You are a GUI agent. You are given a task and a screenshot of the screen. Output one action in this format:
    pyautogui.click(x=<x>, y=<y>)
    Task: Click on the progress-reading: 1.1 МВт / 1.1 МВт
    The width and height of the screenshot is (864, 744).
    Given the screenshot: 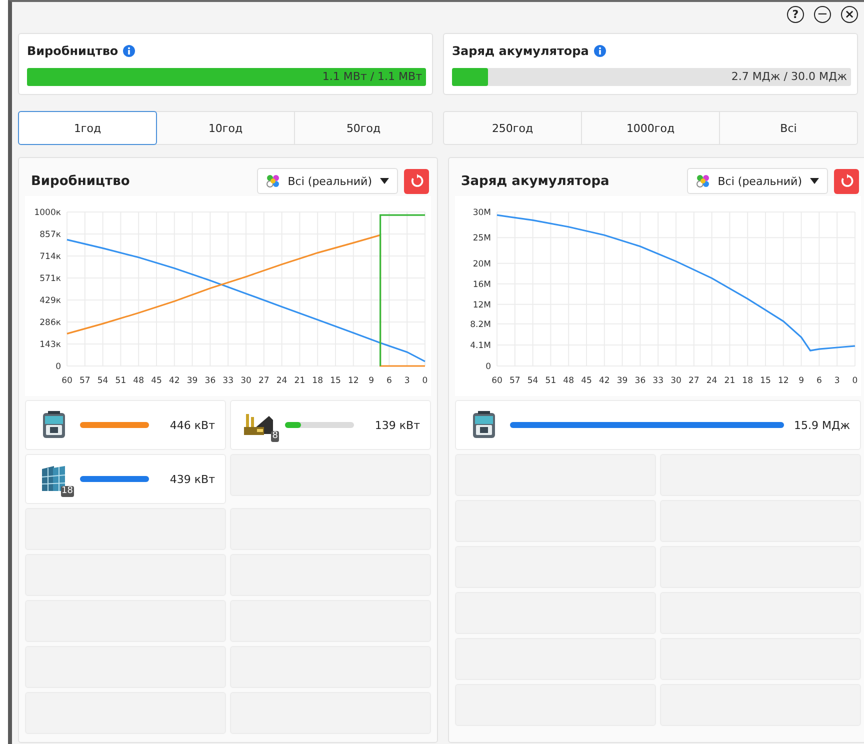 What is the action you would take?
    pyautogui.click(x=372, y=76)
    